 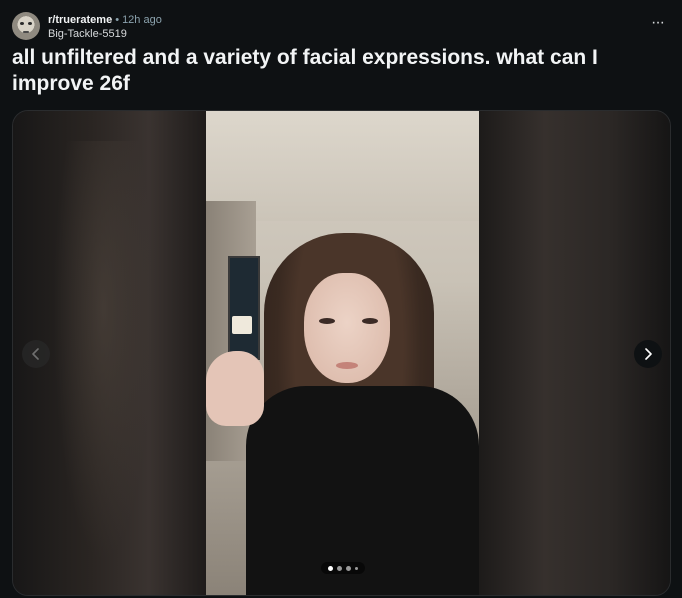 What do you see at coordinates (142, 20) in the screenshot?
I see `post-time: 12h ago` at bounding box center [142, 20].